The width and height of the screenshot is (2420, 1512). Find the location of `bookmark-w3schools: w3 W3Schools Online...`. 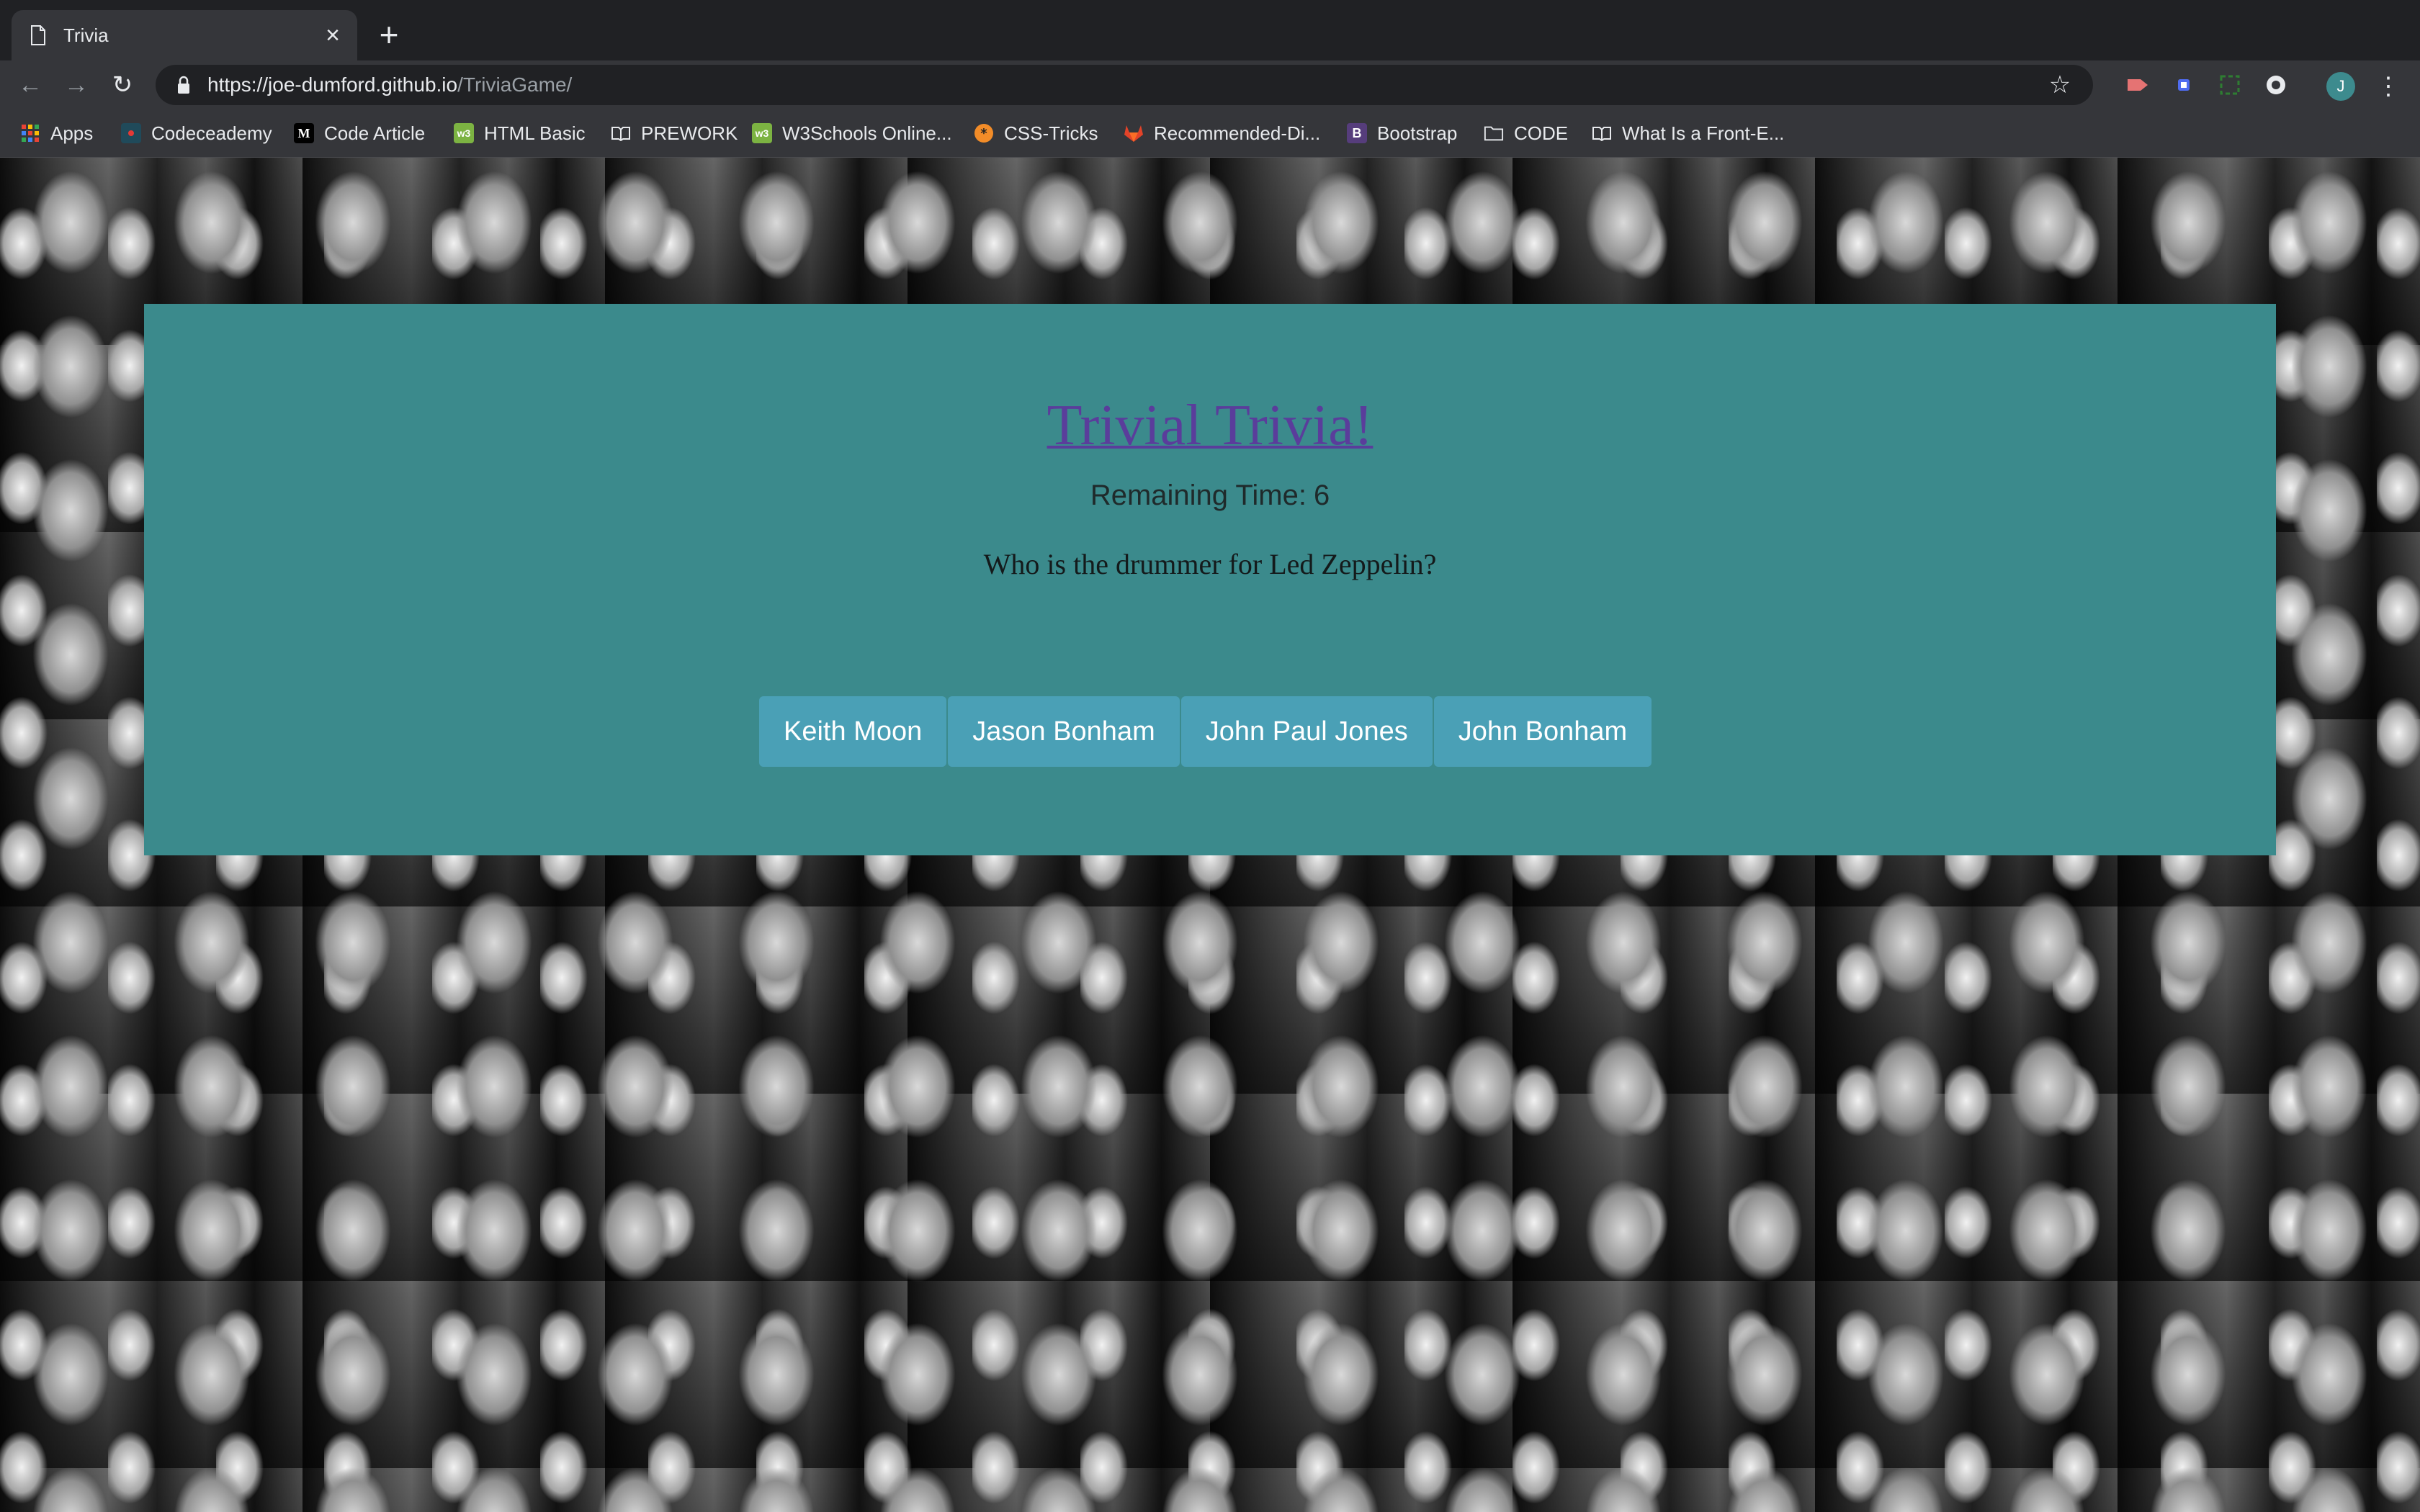

bookmark-w3schools: w3 W3Schools Online... is located at coordinates (852, 133).